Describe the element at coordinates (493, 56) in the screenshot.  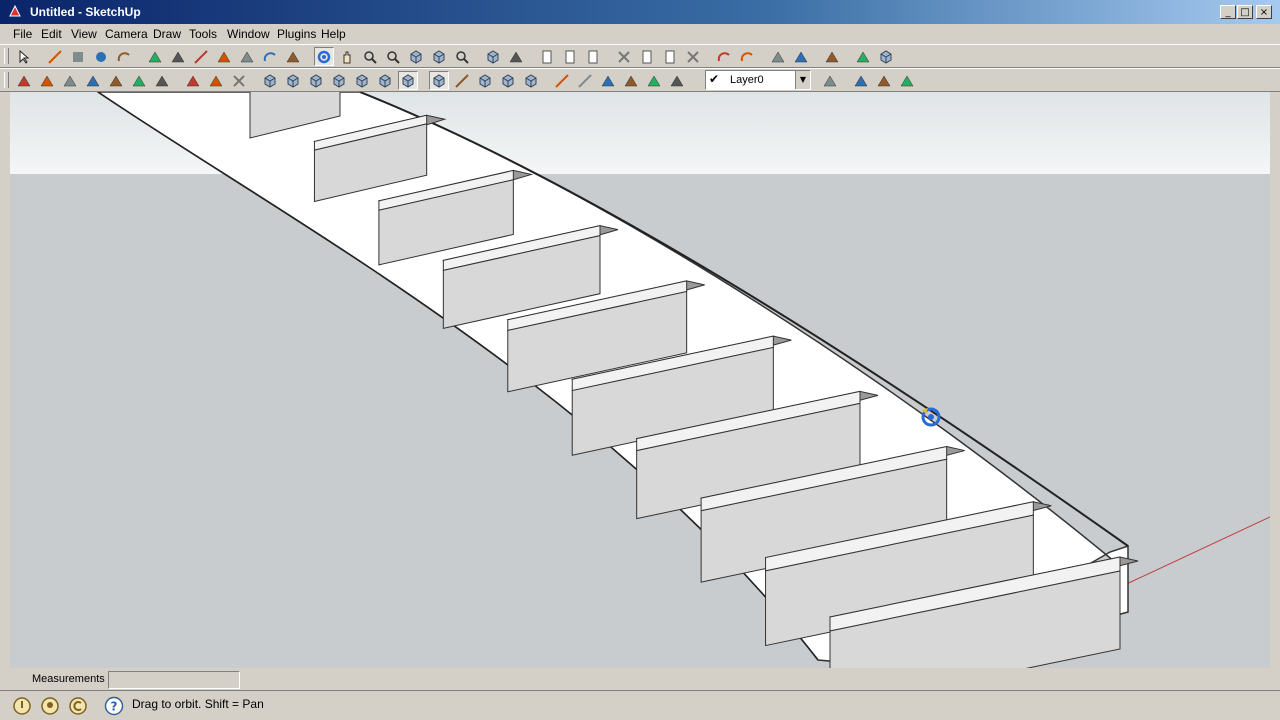
I see `components-button` at that location.